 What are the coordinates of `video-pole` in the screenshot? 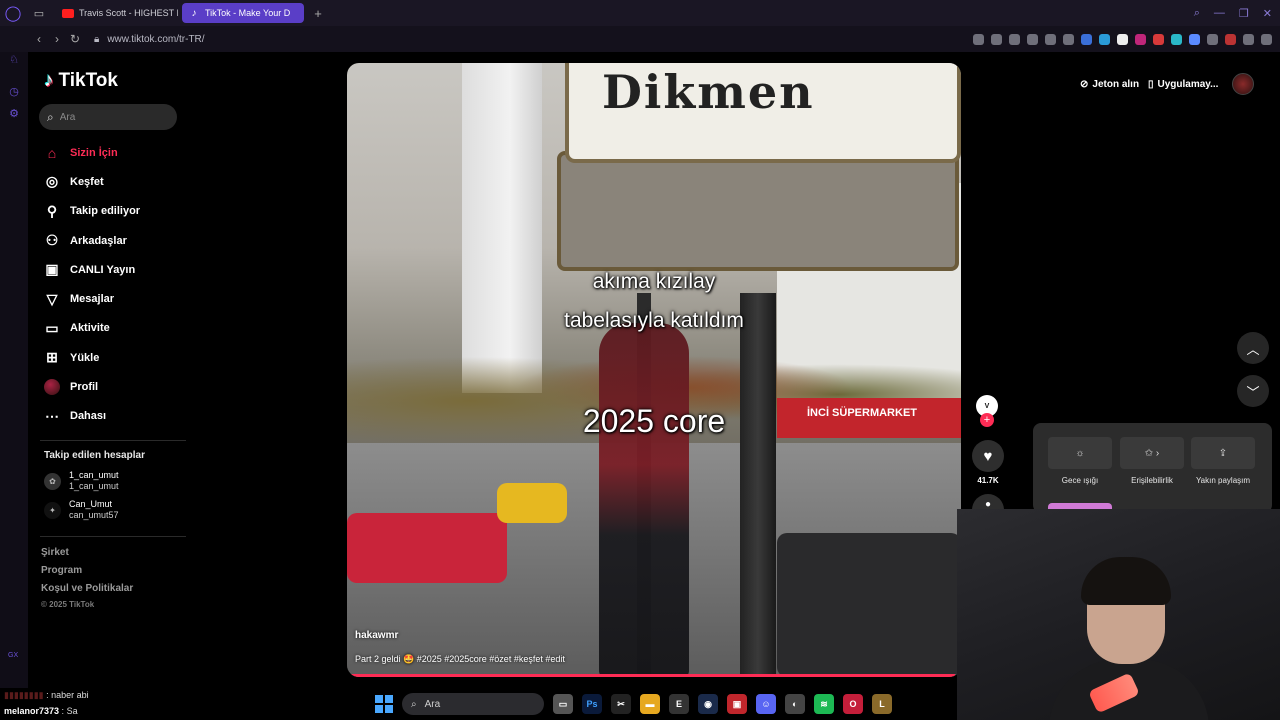 It's located at (758, 485).